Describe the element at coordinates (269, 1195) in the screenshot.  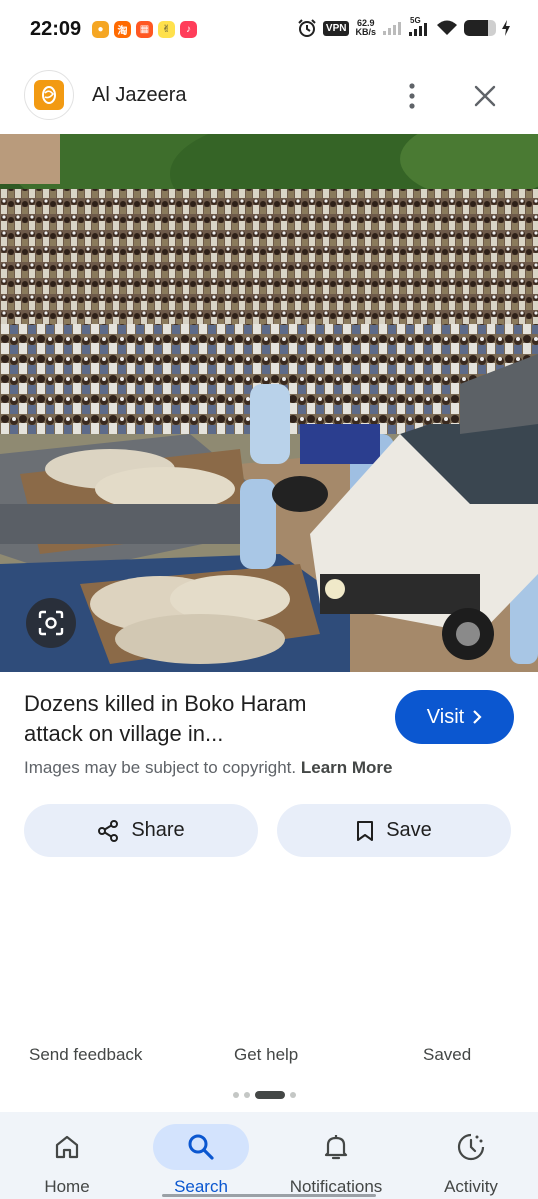
I see `gesture-bar` at that location.